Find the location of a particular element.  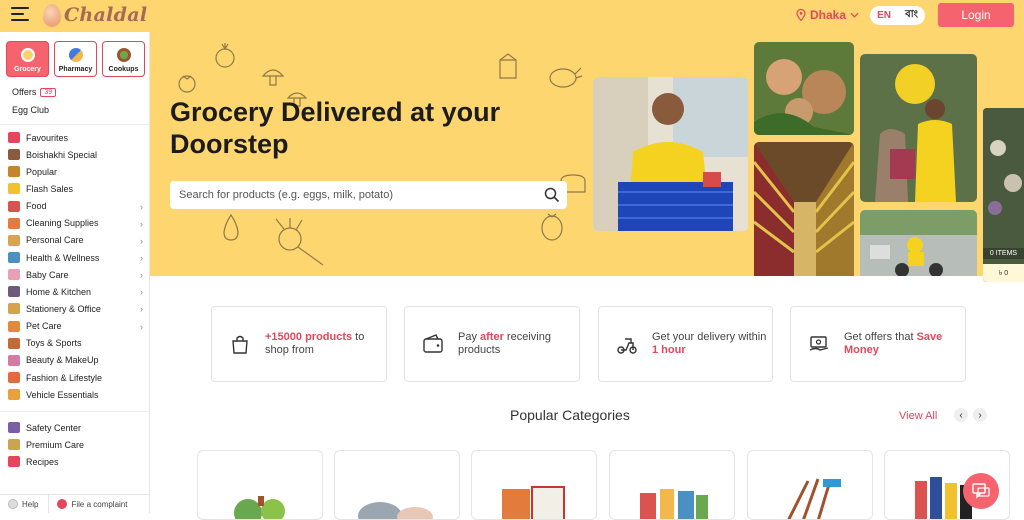

sidebar-nav-bottom: Safety Center Premium Care Recipes is located at coordinates (74, 444).